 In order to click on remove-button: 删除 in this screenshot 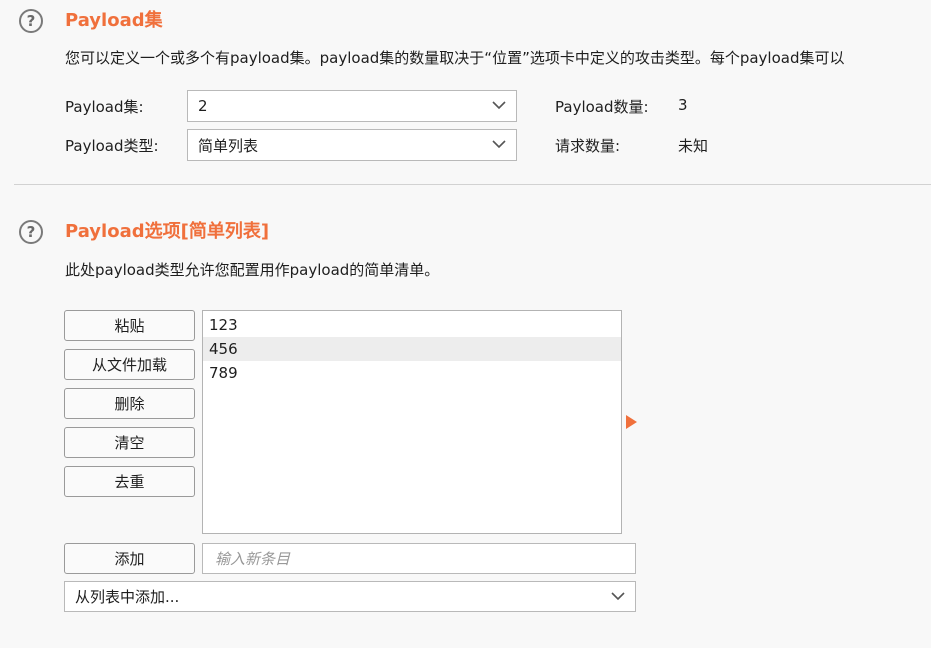, I will do `click(129, 403)`.